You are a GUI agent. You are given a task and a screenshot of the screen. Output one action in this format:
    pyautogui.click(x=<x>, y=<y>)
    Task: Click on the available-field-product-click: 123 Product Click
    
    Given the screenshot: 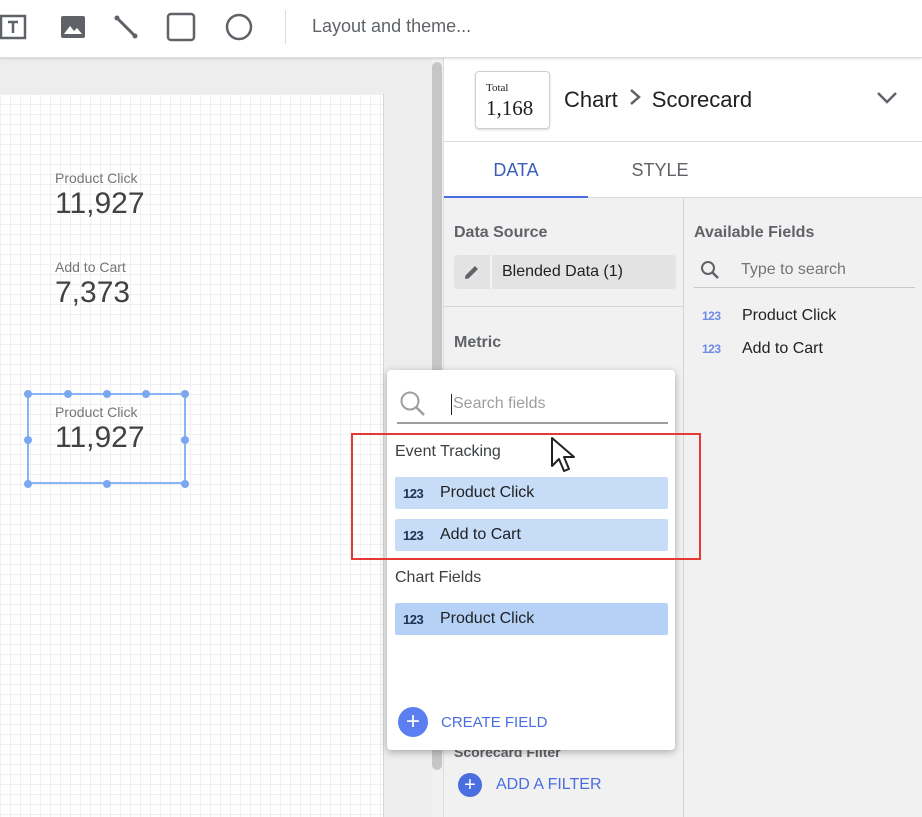 What is the action you would take?
    pyautogui.click(x=769, y=316)
    